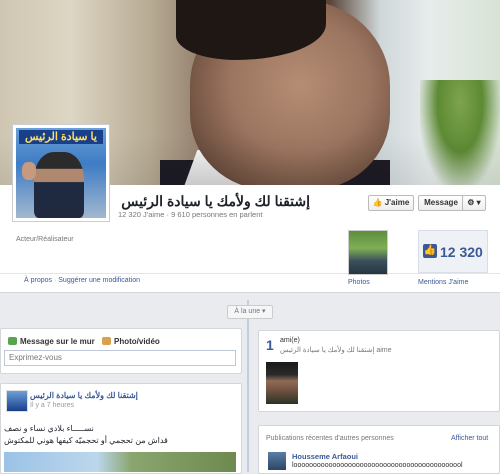  I want to click on tab-status-label: Message sur le mur, so click(57, 341).